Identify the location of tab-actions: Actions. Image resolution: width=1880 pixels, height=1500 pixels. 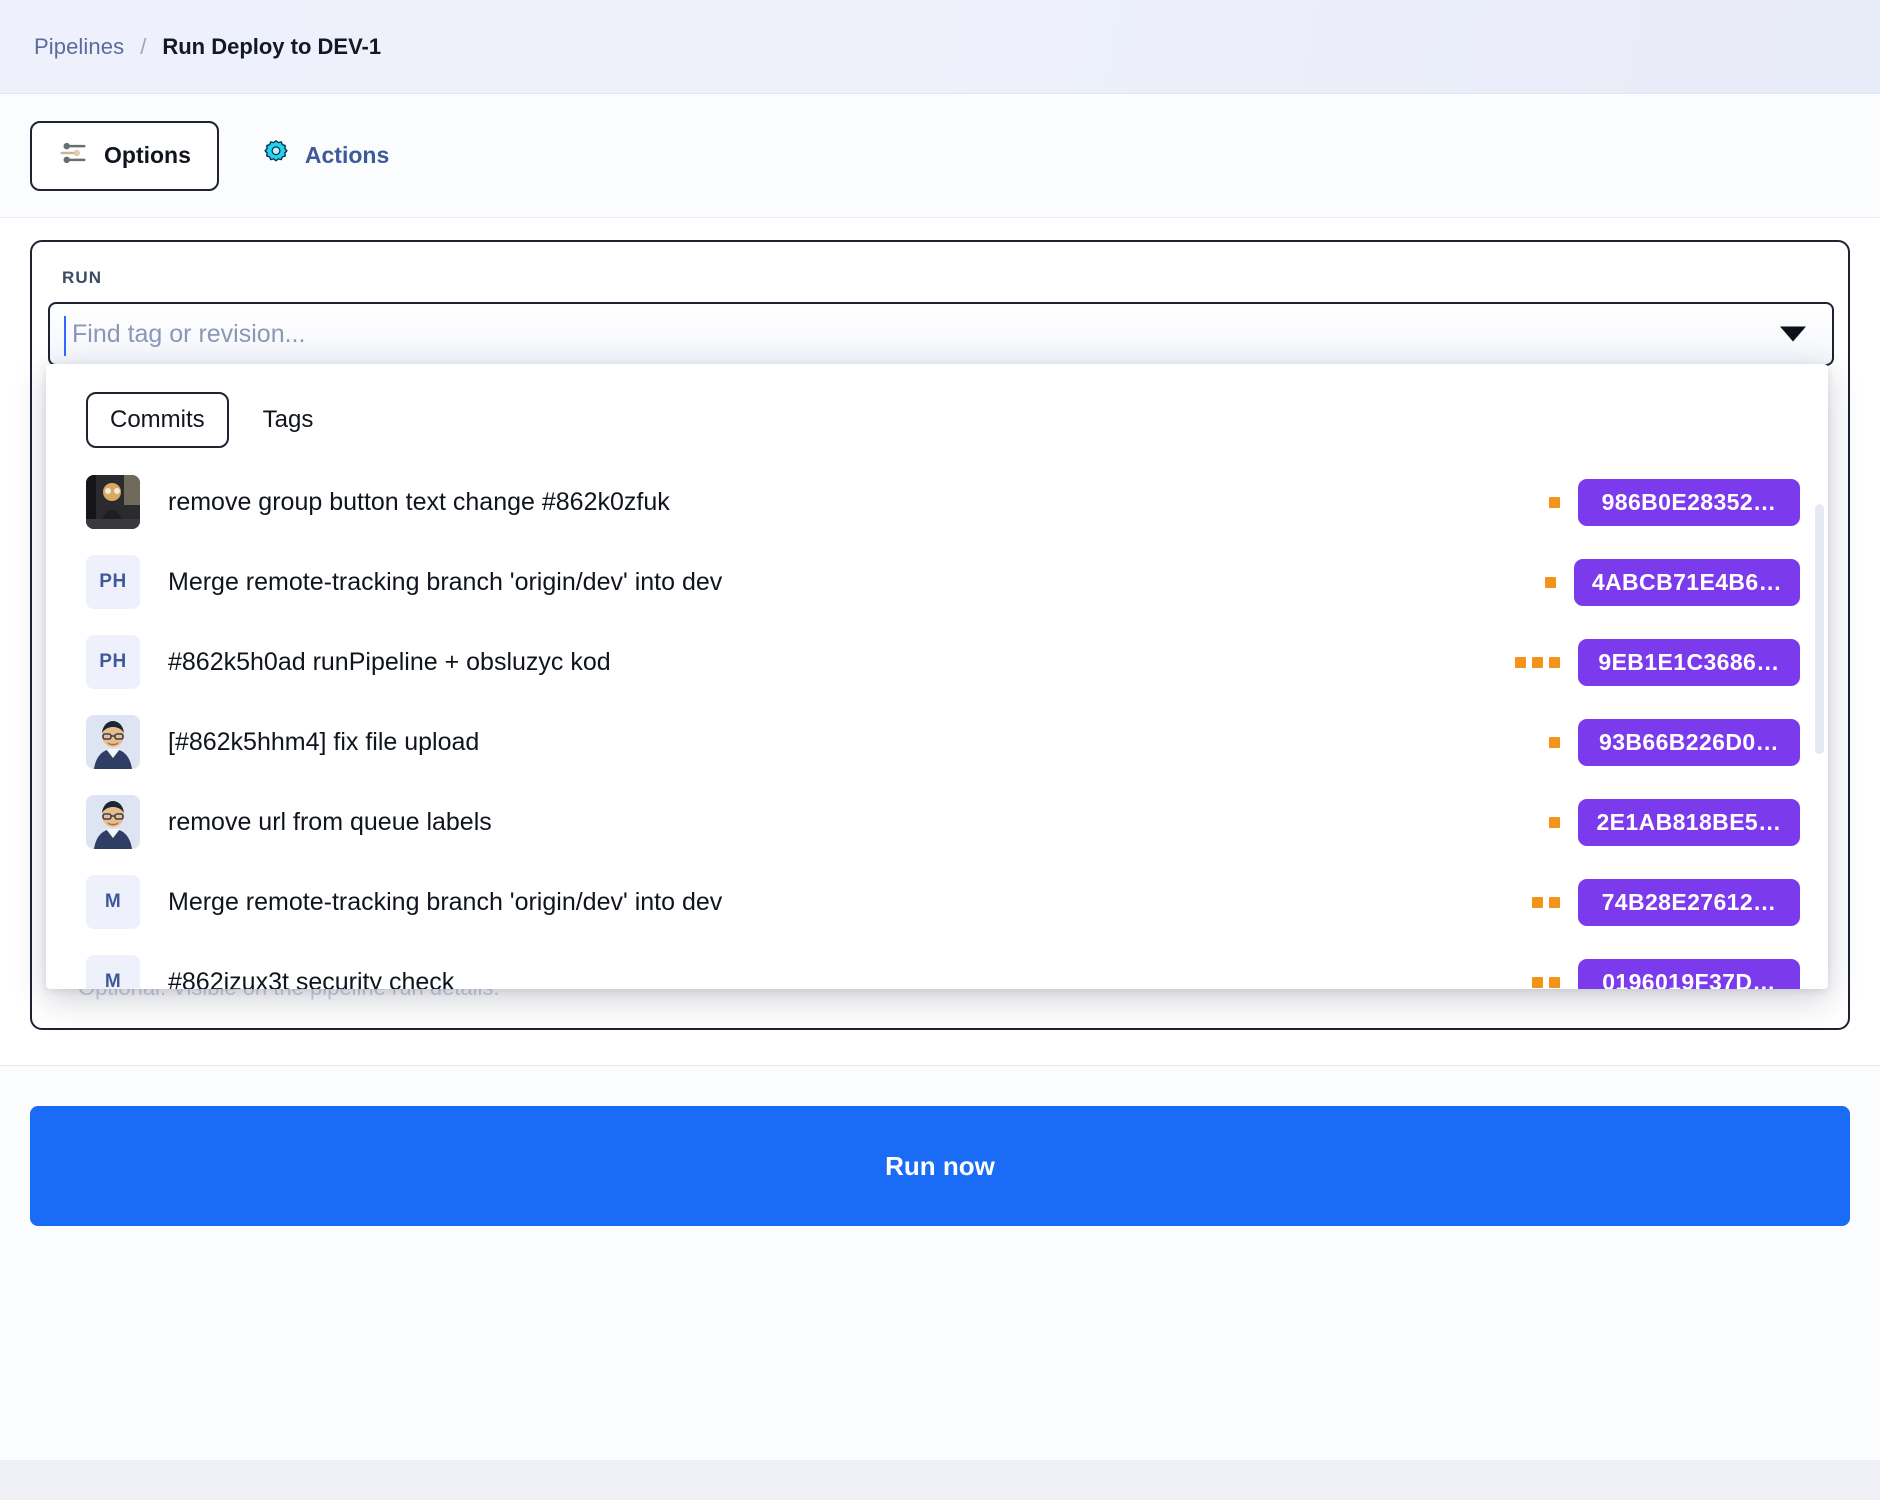
(325, 156).